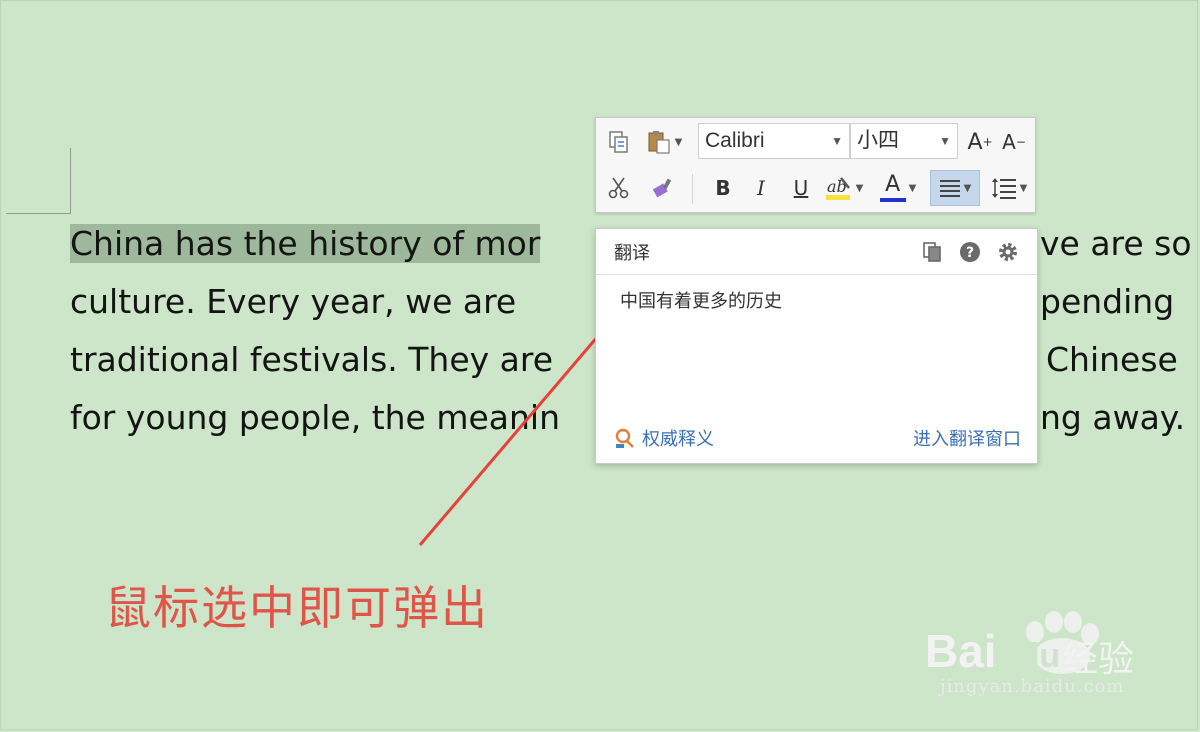  Describe the element at coordinates (692, 189) in the screenshot. I see `toolbar-separator` at that location.